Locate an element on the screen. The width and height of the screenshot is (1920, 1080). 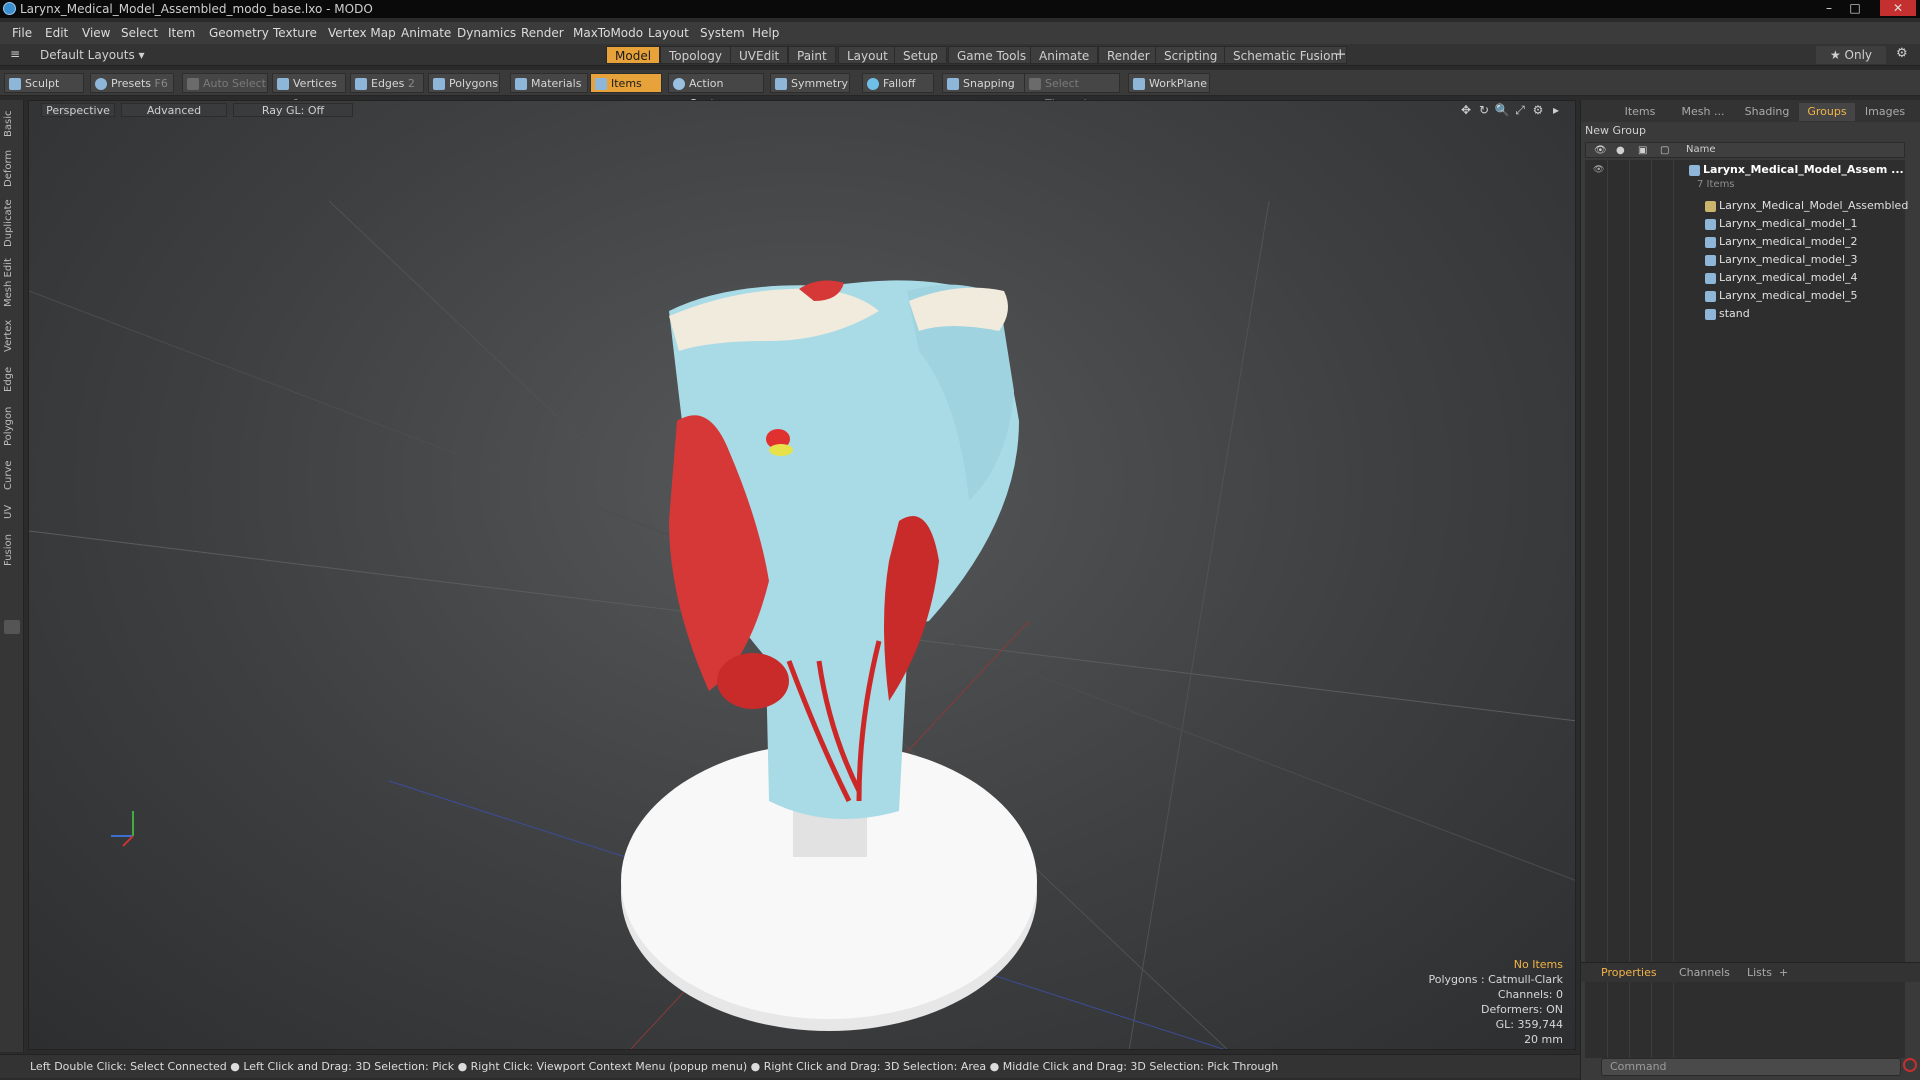
edges-button: Edges 2 is located at coordinates (387, 83).